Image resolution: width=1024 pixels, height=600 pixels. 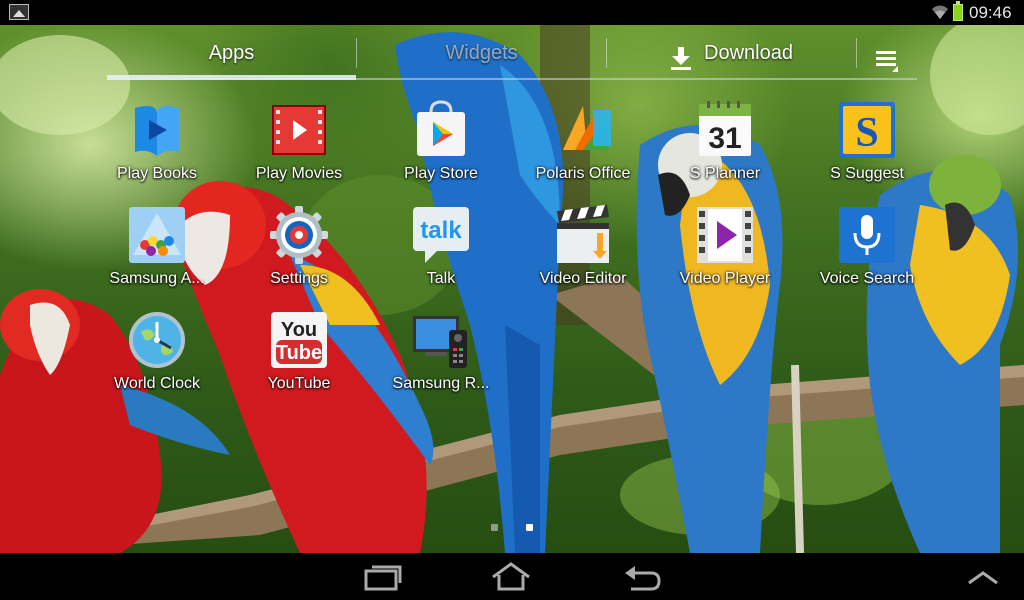 I want to click on app-label: World Clock, so click(x=157, y=383).